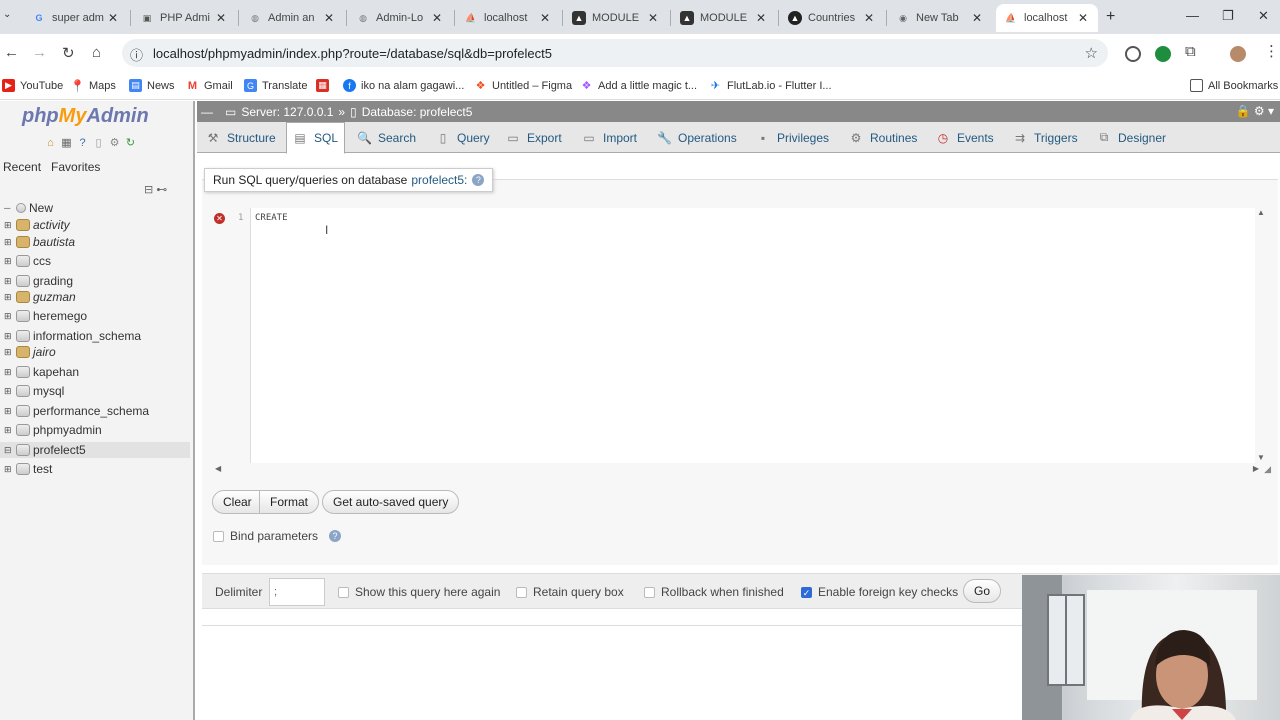 This screenshot has width=1280, height=720. I want to click on tab-events: ◷ Events, so click(965, 137).